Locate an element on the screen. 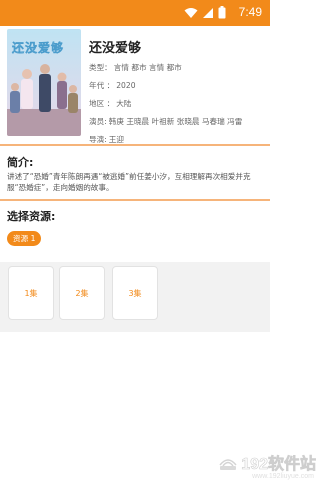 The width and height of the screenshot is (320, 480). cast-row: 演员: 韩庚 王晓晨 叶祖新 张晓晨 马春瑞 冯雷 is located at coordinates (177, 121).